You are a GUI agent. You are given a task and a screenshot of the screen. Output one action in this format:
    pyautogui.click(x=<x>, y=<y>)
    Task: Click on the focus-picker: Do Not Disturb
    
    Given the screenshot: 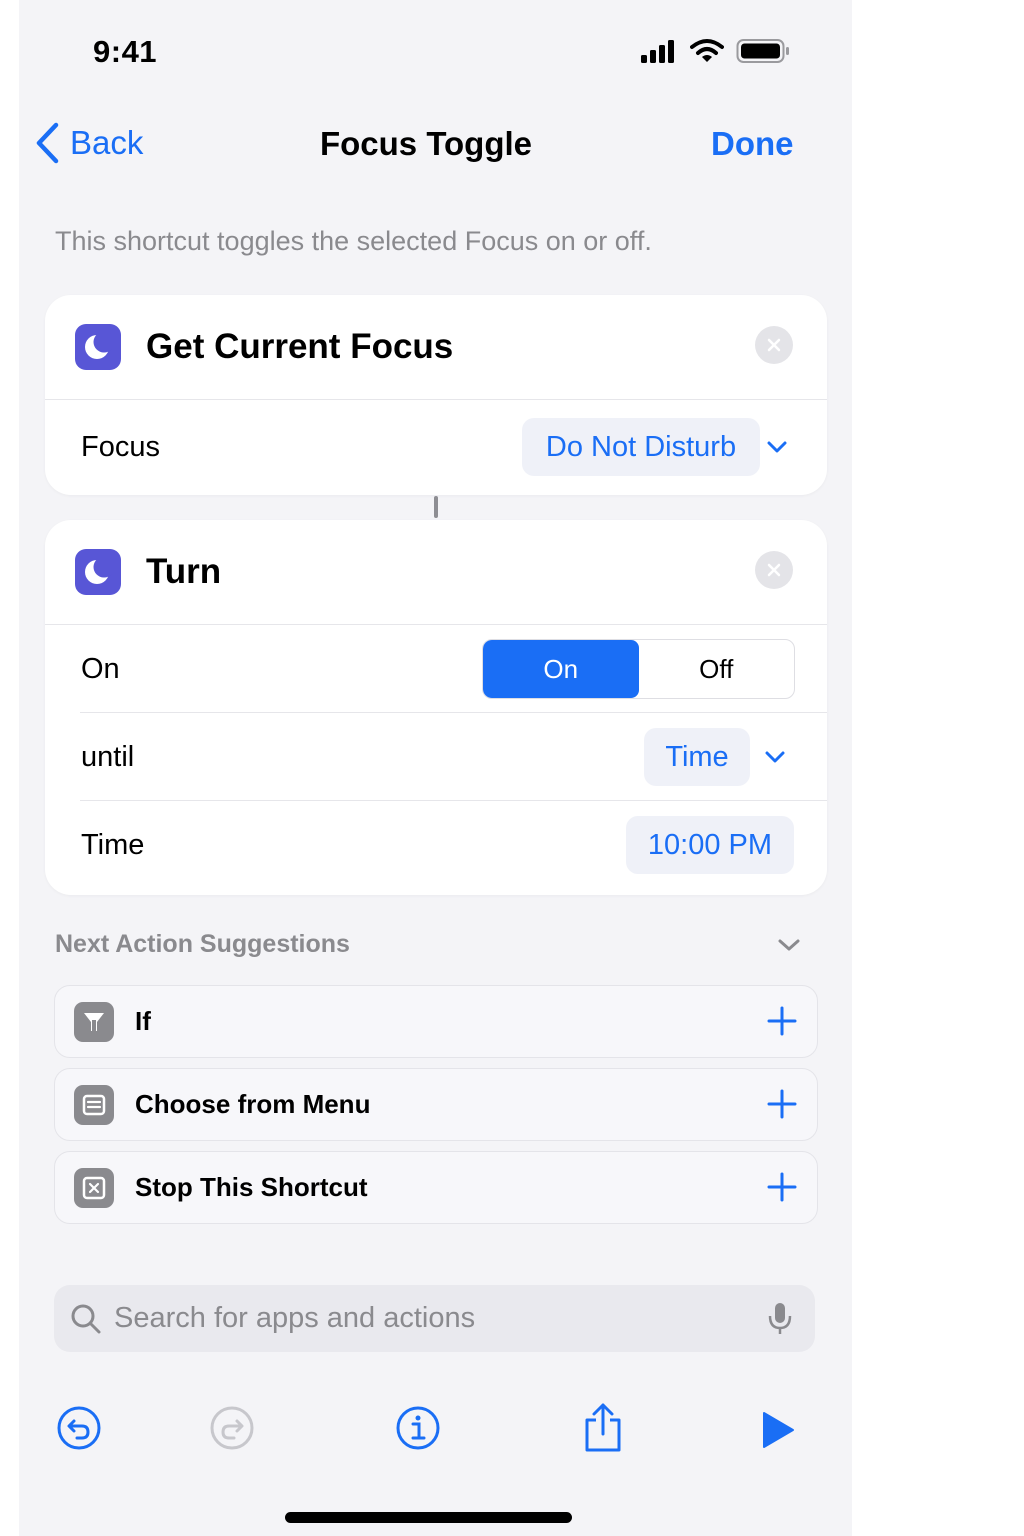 What is the action you would take?
    pyautogui.click(x=641, y=447)
    